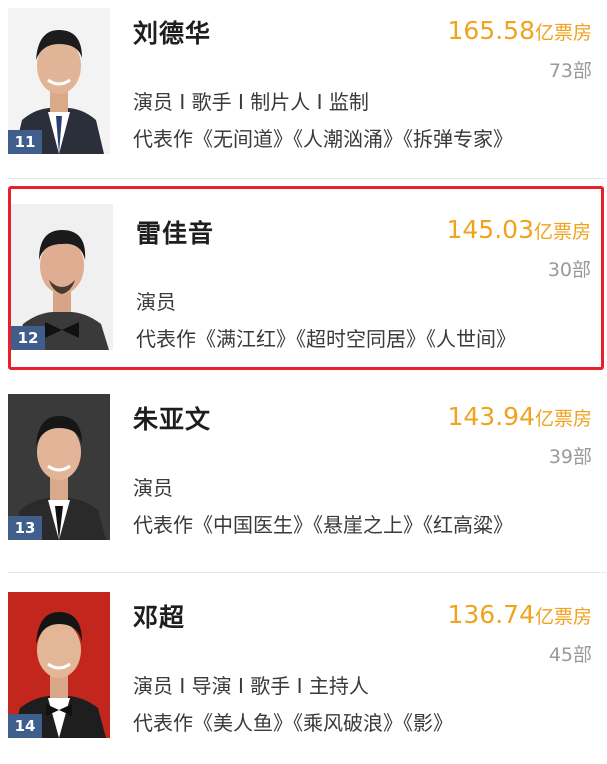 The image size is (607, 764). I want to click on box-office: 143.94亿票房, so click(520, 416).